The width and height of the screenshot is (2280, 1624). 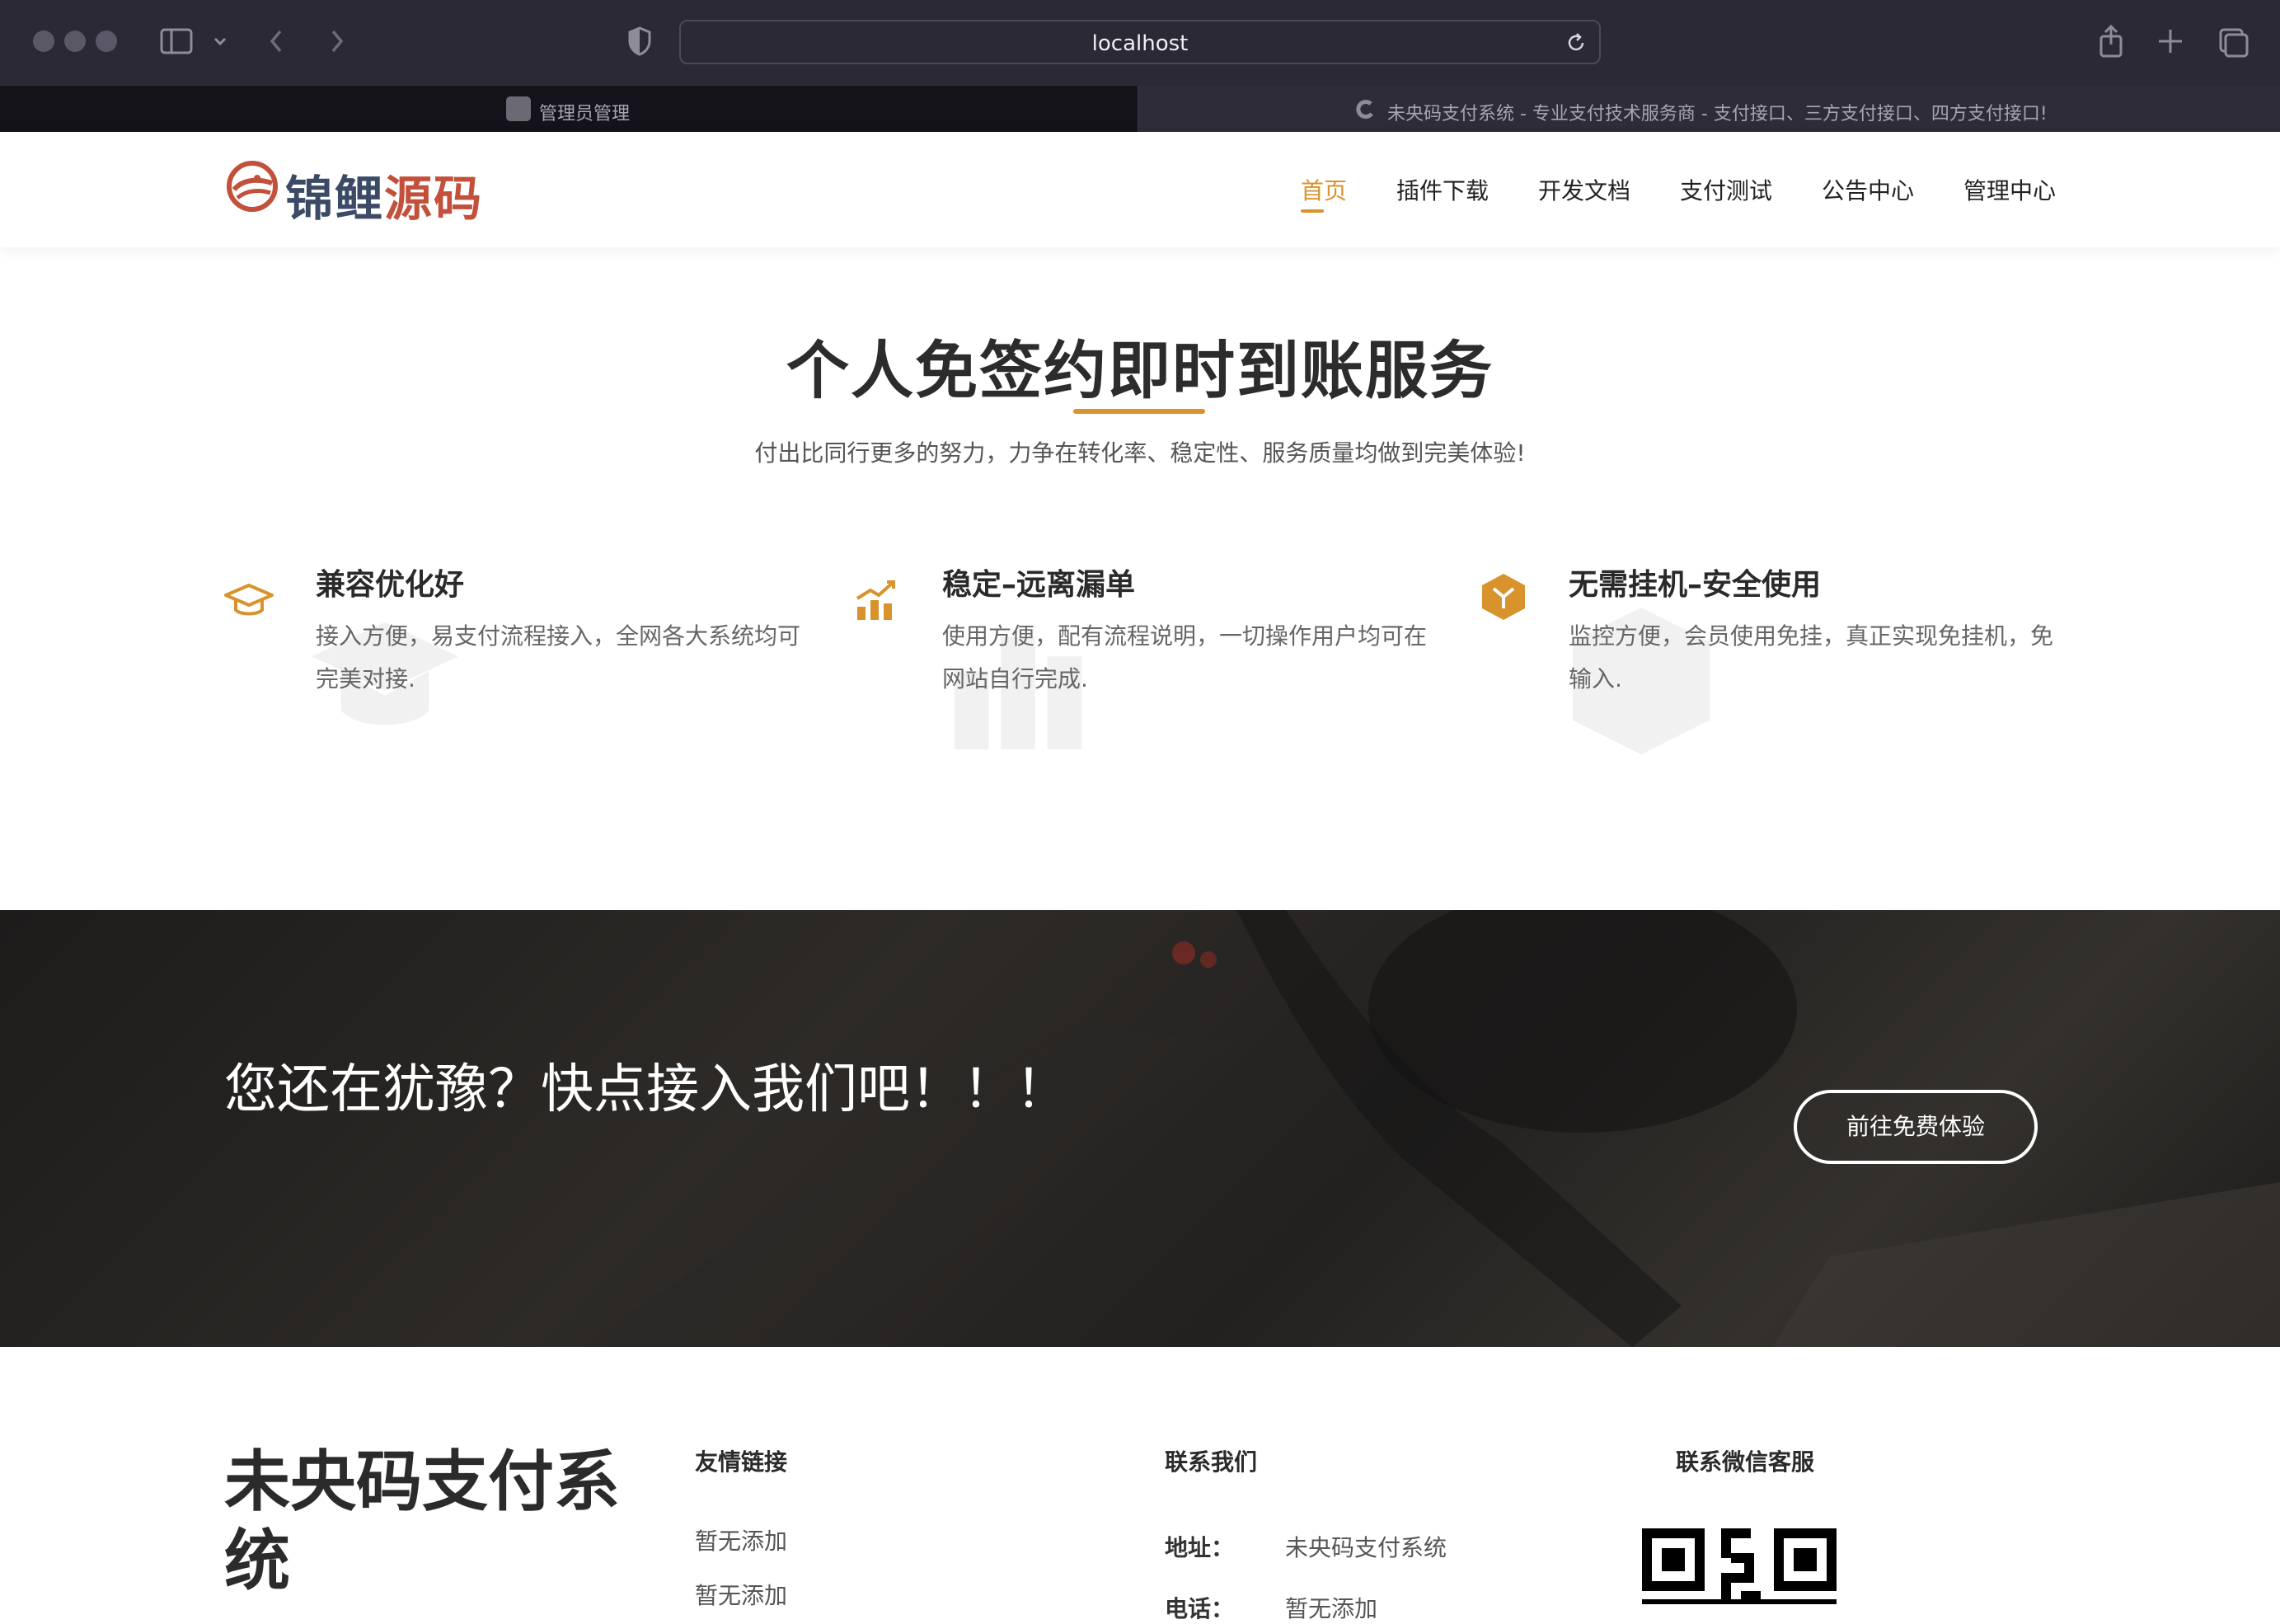 I want to click on tab-label: 管理员管理, so click(x=585, y=114).